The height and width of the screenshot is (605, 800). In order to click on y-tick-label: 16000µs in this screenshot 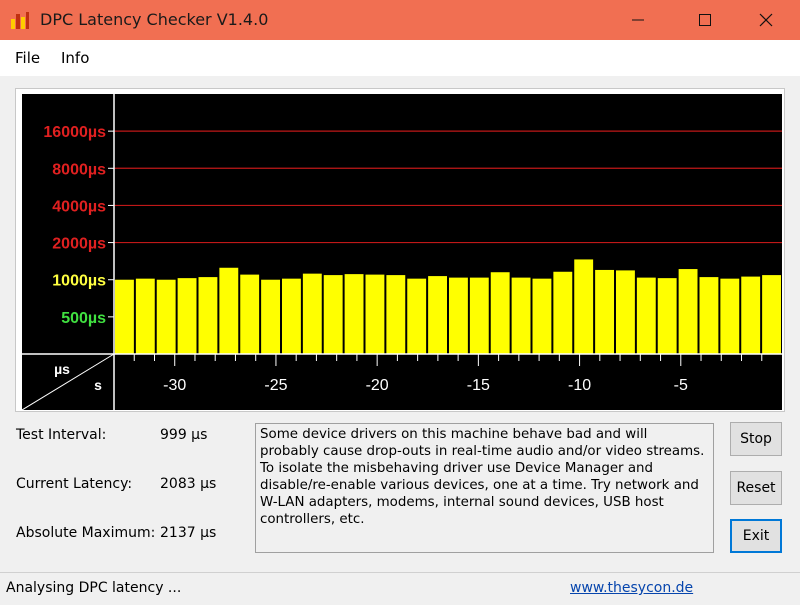, I will do `click(74, 132)`.